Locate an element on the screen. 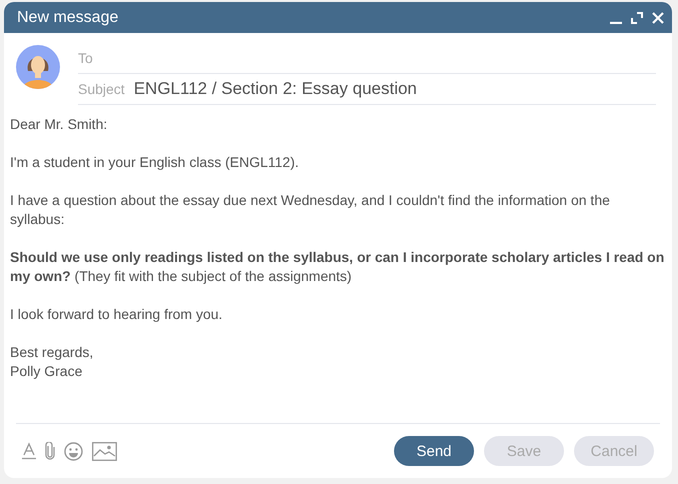  body-text: I'm a student in your English class (ENGL112). is located at coordinates (155, 162).